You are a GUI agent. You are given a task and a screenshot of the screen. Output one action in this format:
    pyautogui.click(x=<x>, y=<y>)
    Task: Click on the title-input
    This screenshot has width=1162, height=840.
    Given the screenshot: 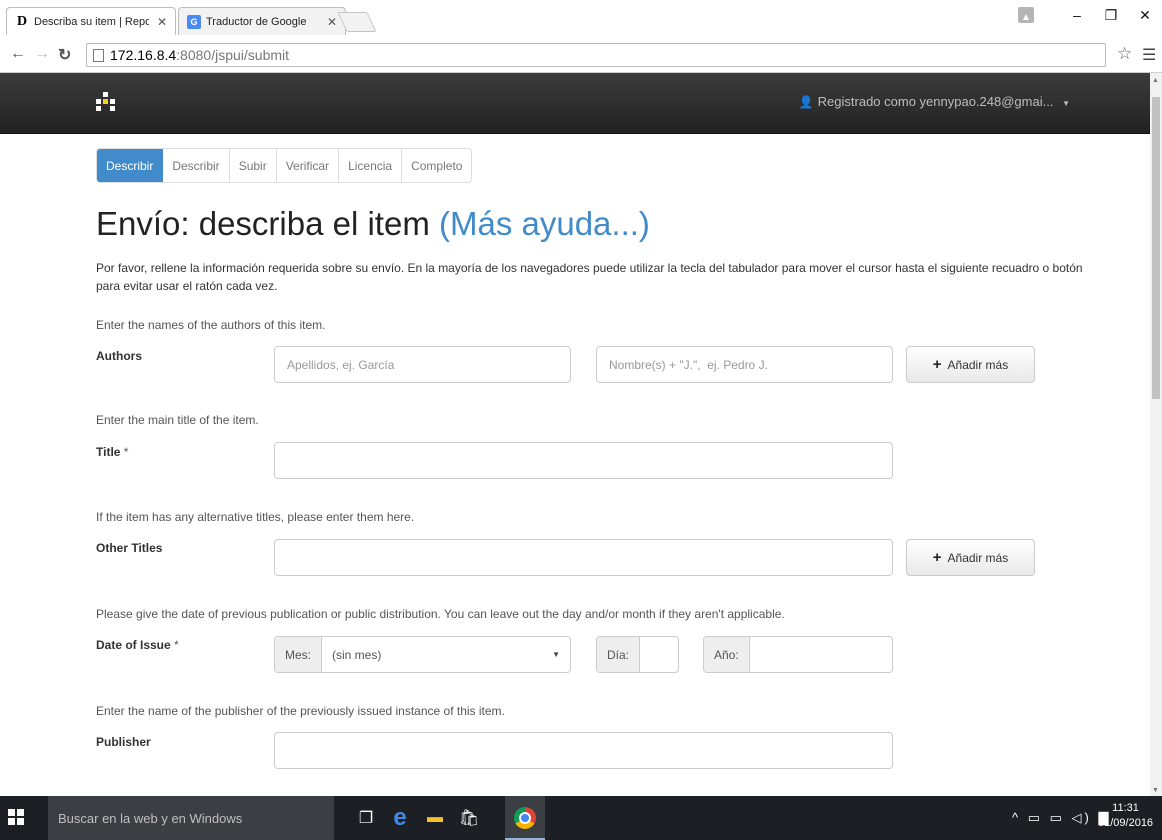 What is the action you would take?
    pyautogui.click(x=583, y=460)
    